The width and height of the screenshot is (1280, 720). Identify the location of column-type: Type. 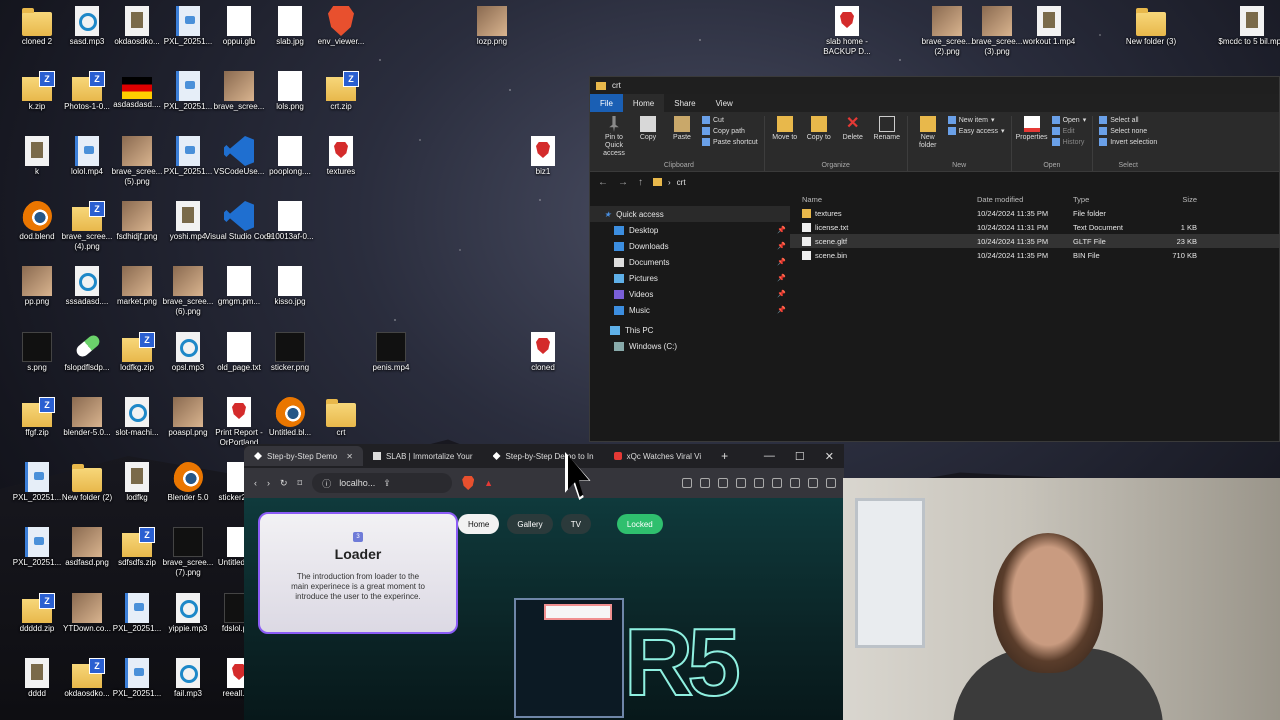
(1112, 199).